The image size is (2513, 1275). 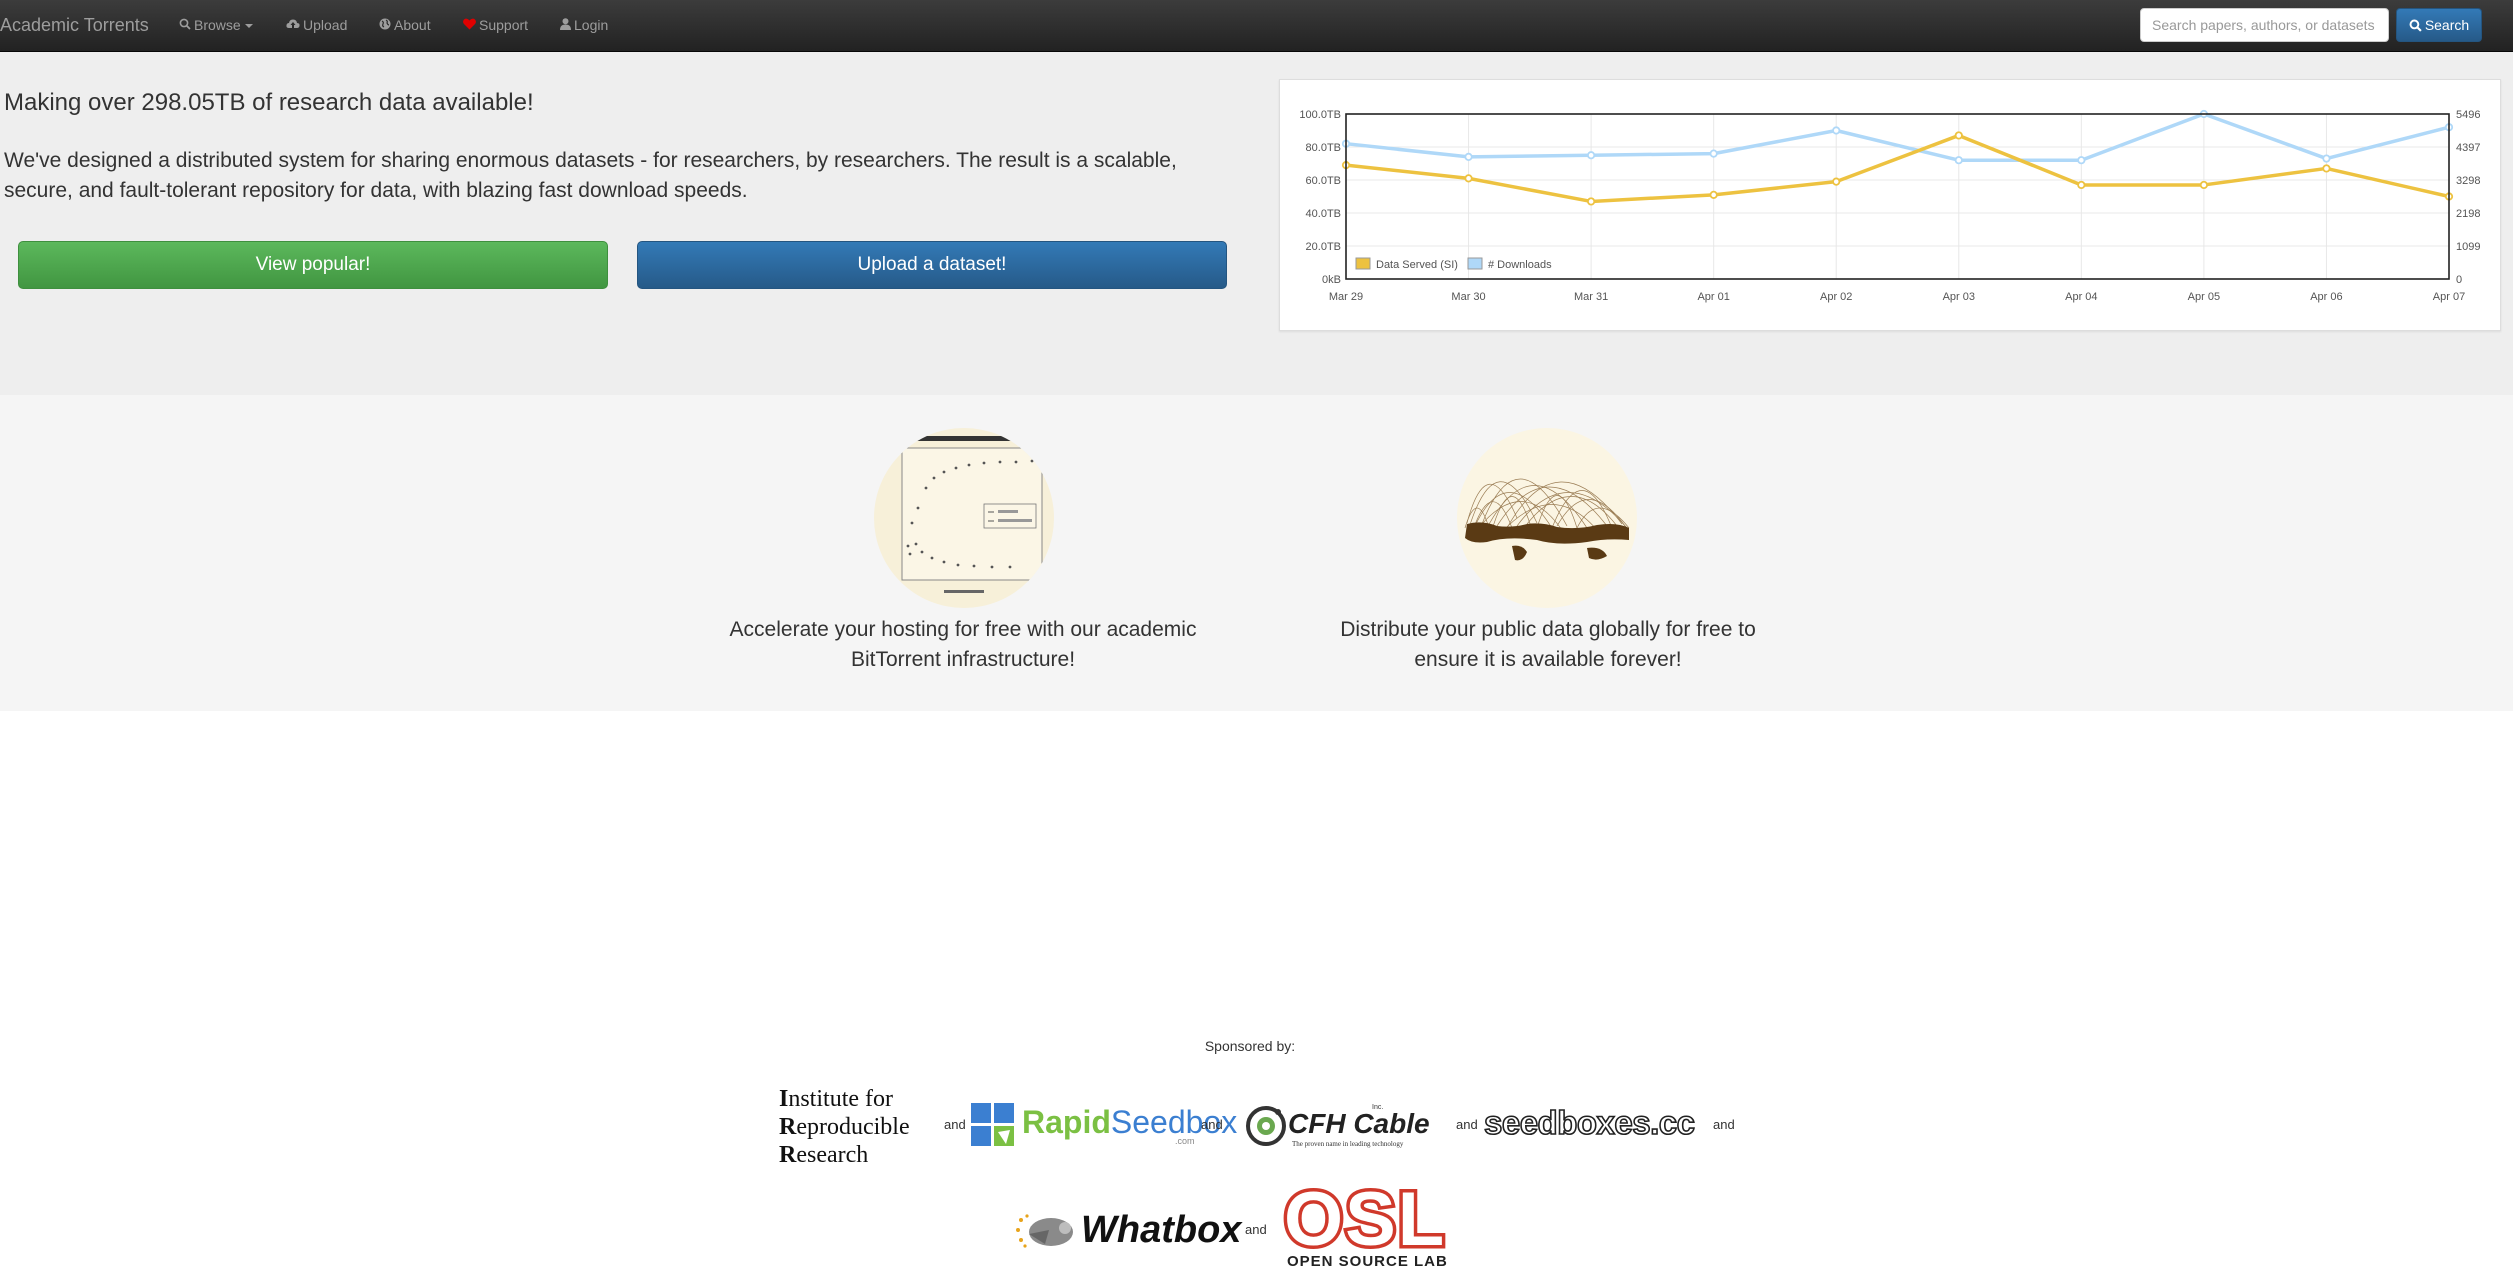 What do you see at coordinates (385, 25) in the screenshot?
I see `globe-icon` at bounding box center [385, 25].